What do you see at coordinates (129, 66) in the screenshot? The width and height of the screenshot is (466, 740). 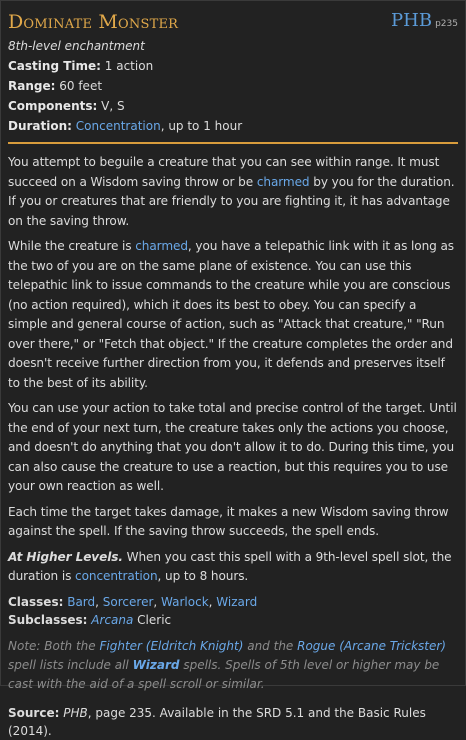 I see `casting-time-value: 1 action` at bounding box center [129, 66].